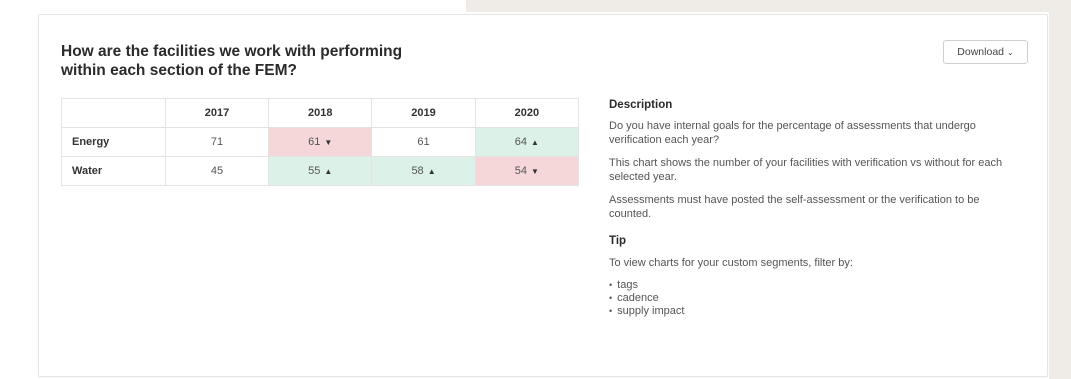 This screenshot has height=379, width=1071. What do you see at coordinates (113, 142) in the screenshot?
I see `row-label: Energy` at bounding box center [113, 142].